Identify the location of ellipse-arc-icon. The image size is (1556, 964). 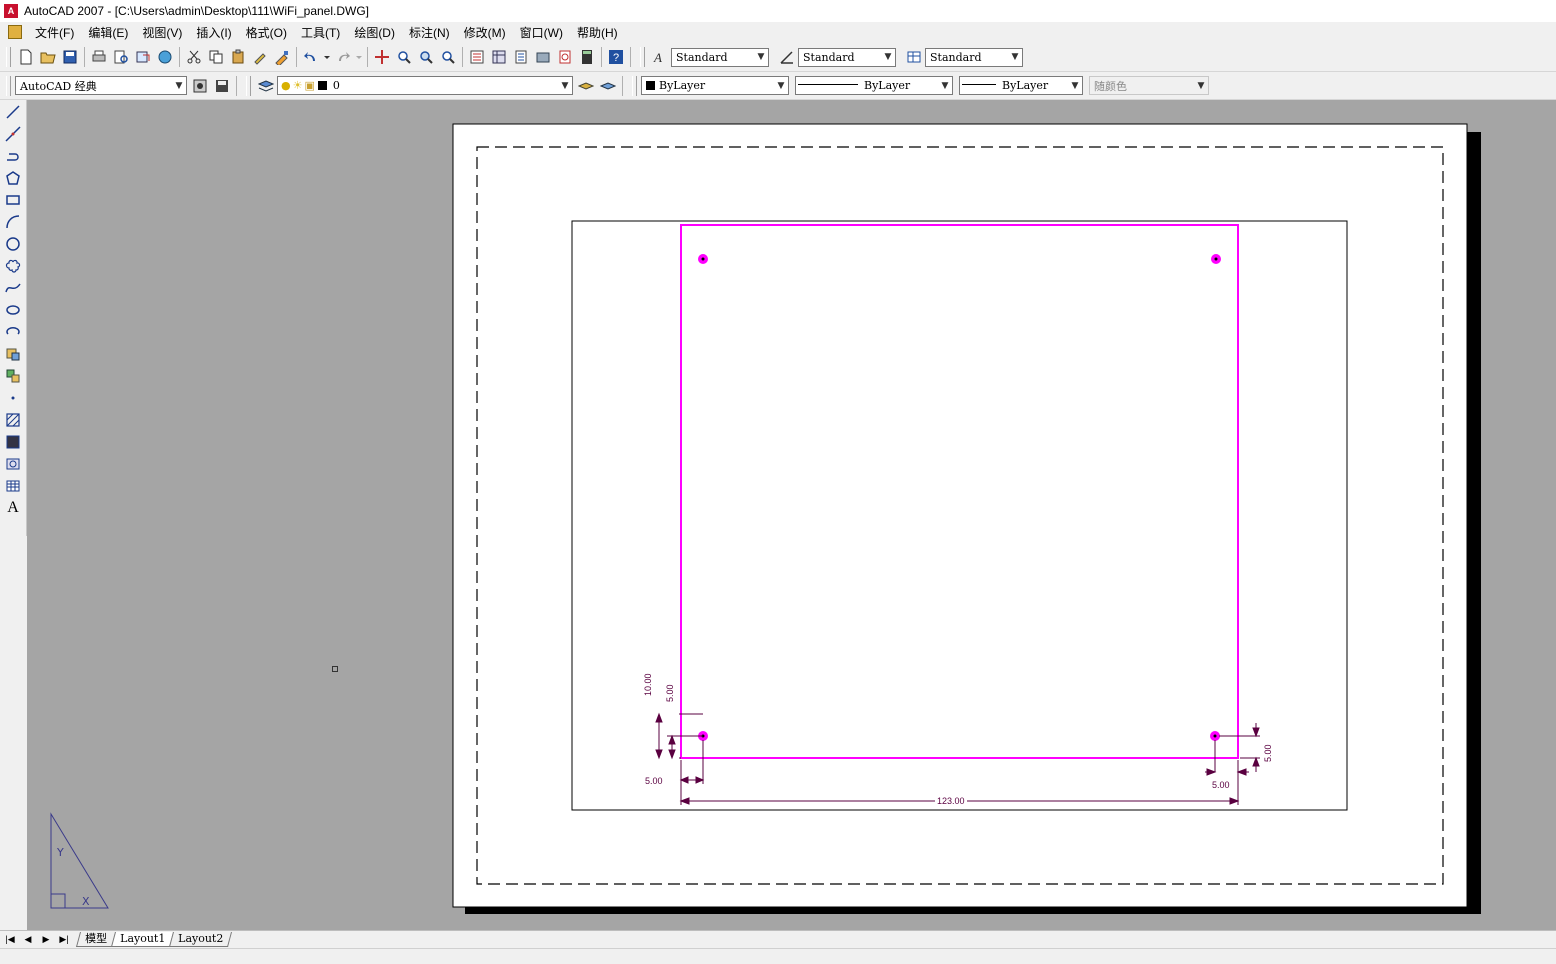
(13, 332).